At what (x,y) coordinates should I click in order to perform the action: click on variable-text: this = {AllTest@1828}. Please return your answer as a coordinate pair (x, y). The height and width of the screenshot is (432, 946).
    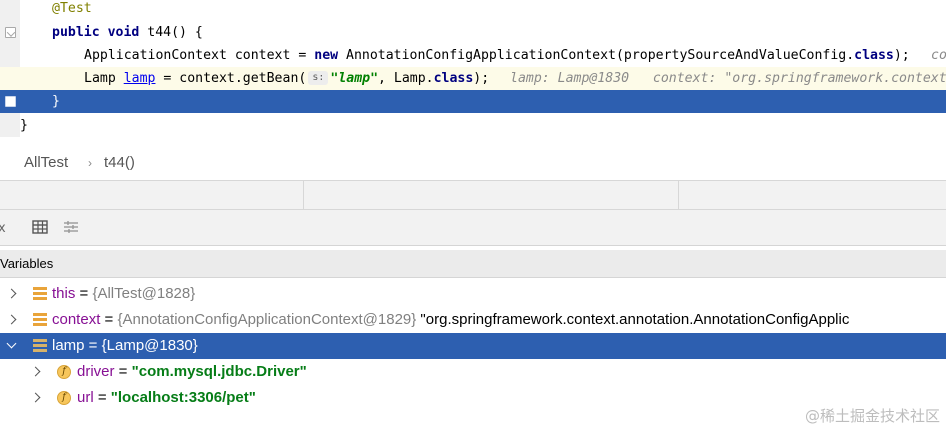
    Looking at the image, I should click on (123, 294).